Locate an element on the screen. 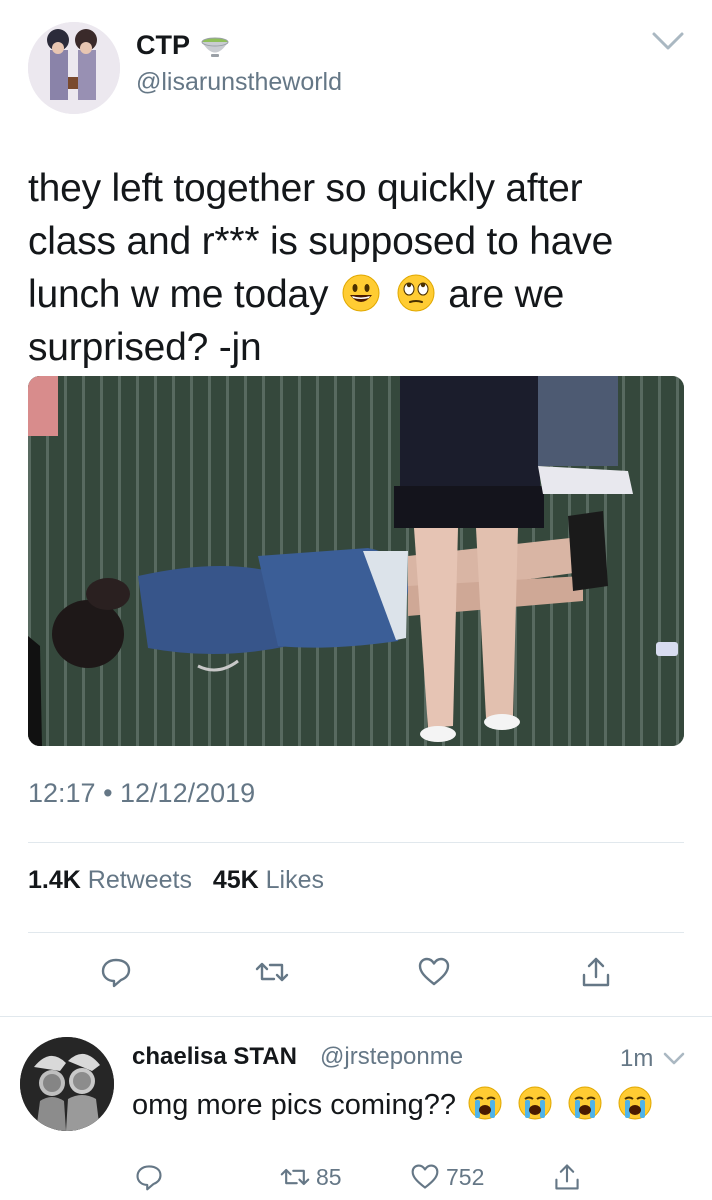  likes-stat: 45K Likes is located at coordinates (268, 880).